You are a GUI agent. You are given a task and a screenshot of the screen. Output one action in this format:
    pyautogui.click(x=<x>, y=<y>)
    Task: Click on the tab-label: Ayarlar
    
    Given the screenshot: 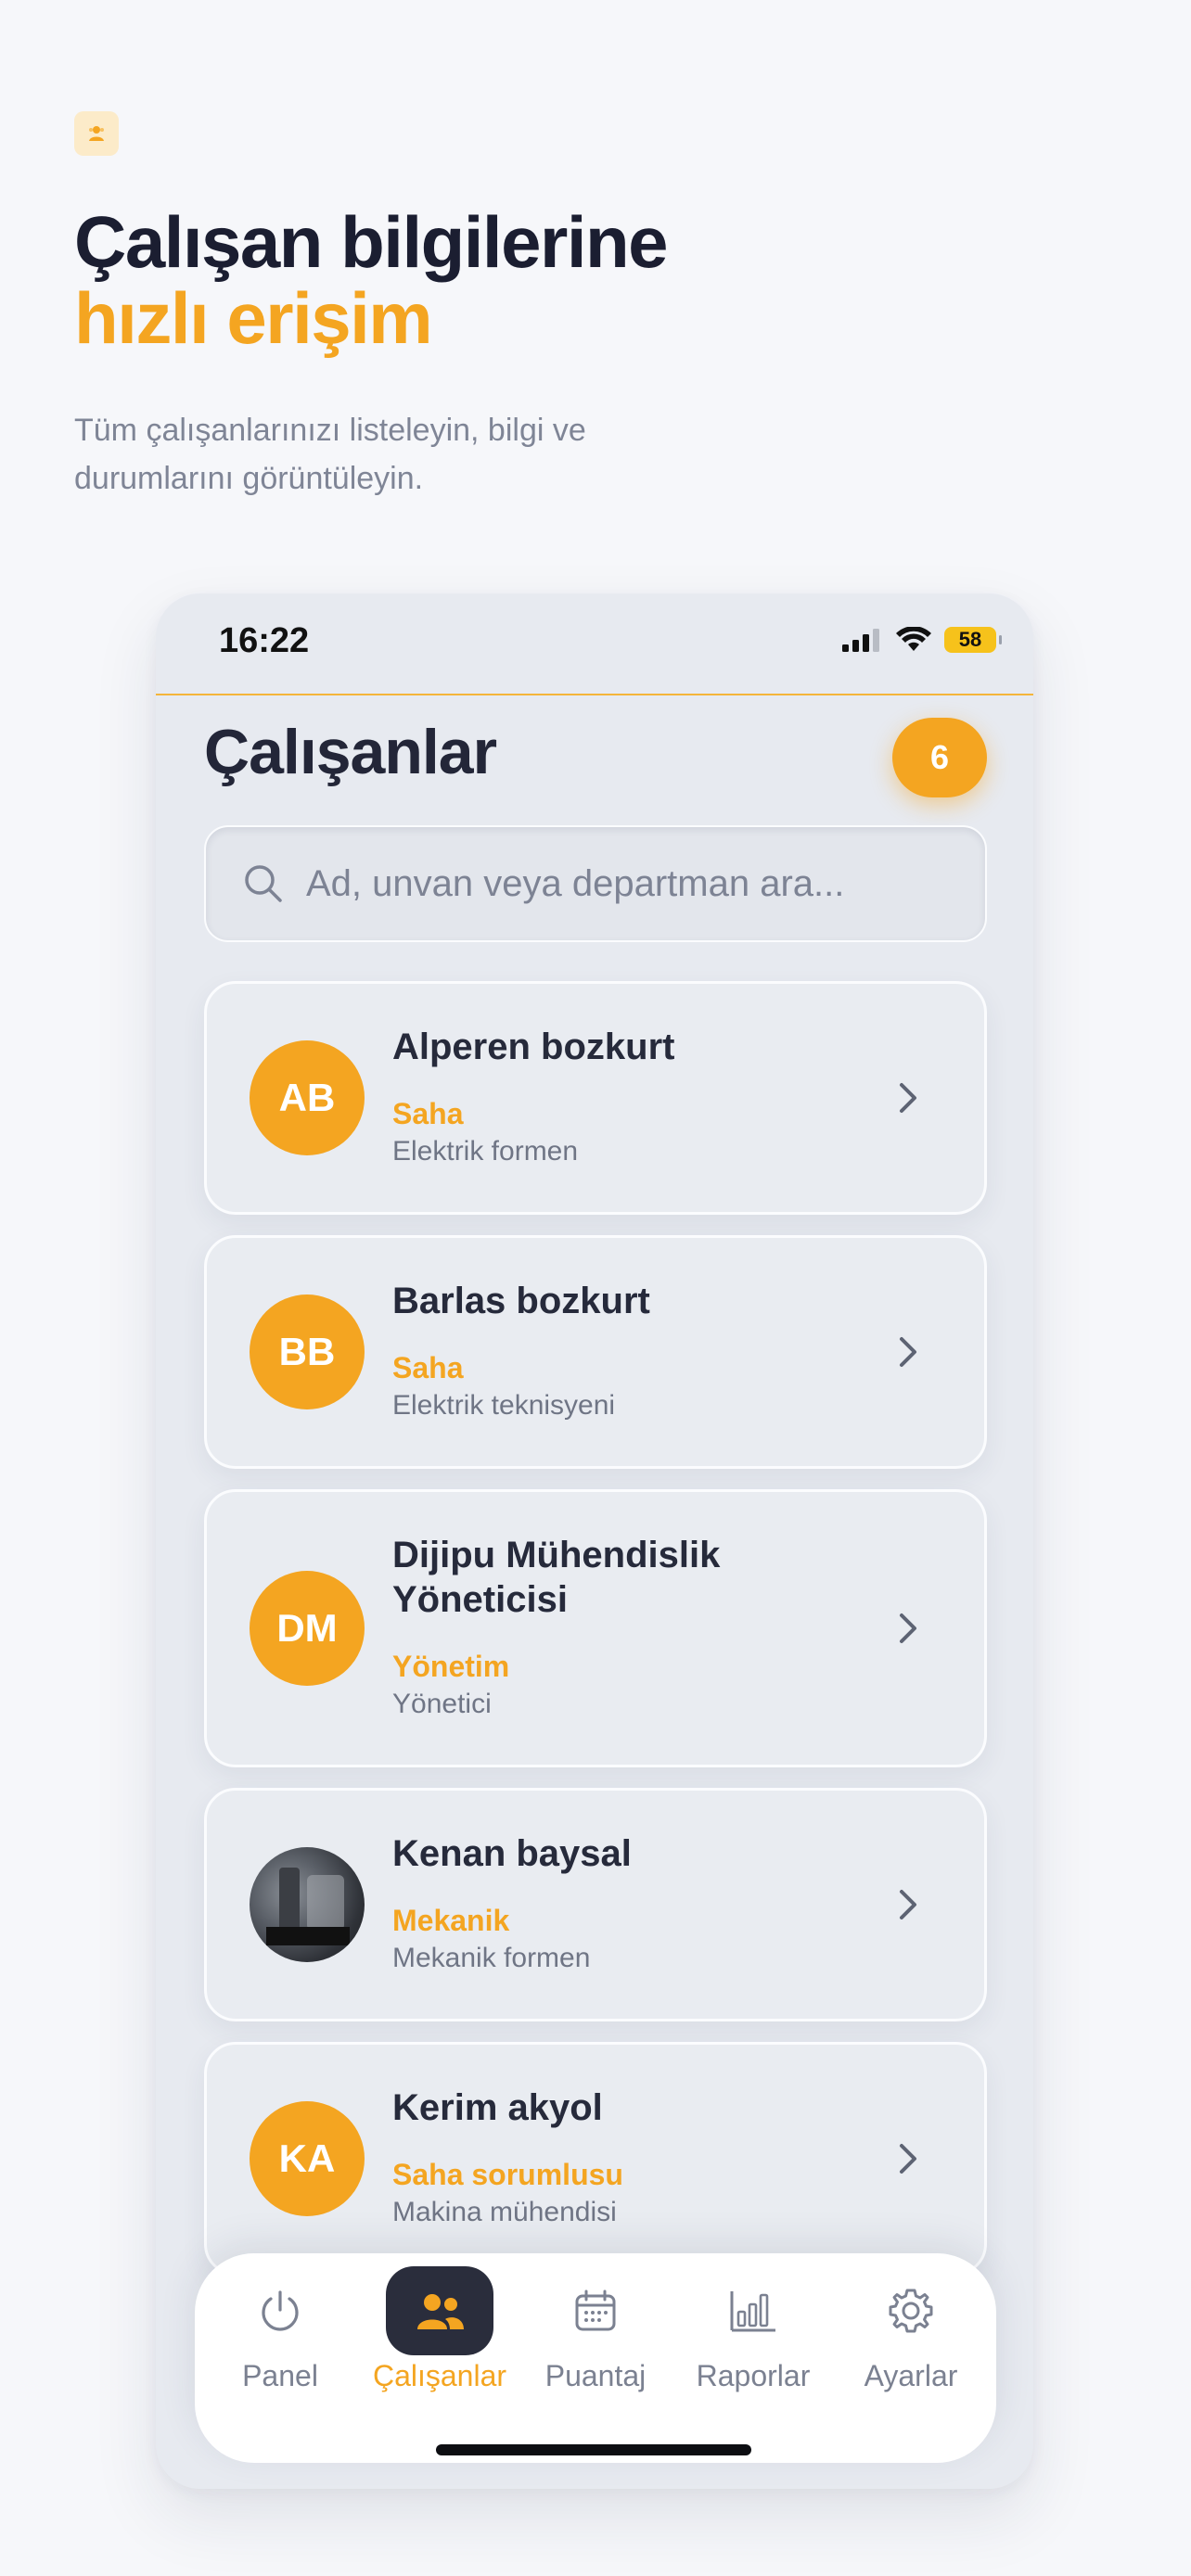 What is the action you would take?
    pyautogui.click(x=911, y=2375)
    